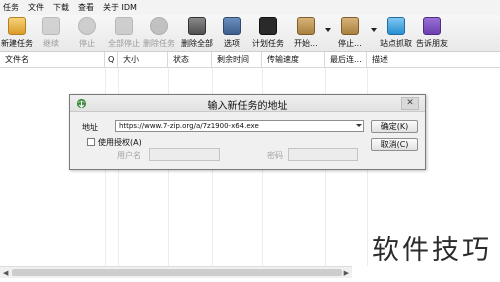 This screenshot has height=282, width=500. I want to click on tell-friend-icon, so click(432, 26).